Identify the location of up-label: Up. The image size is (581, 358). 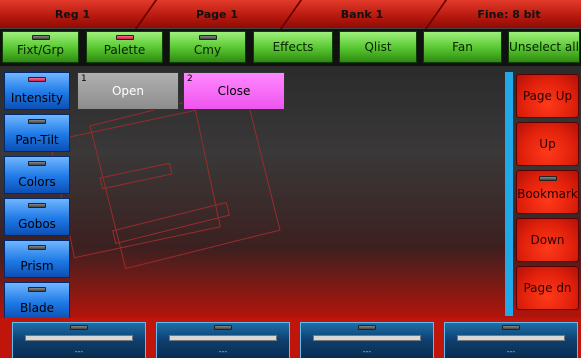
(547, 144).